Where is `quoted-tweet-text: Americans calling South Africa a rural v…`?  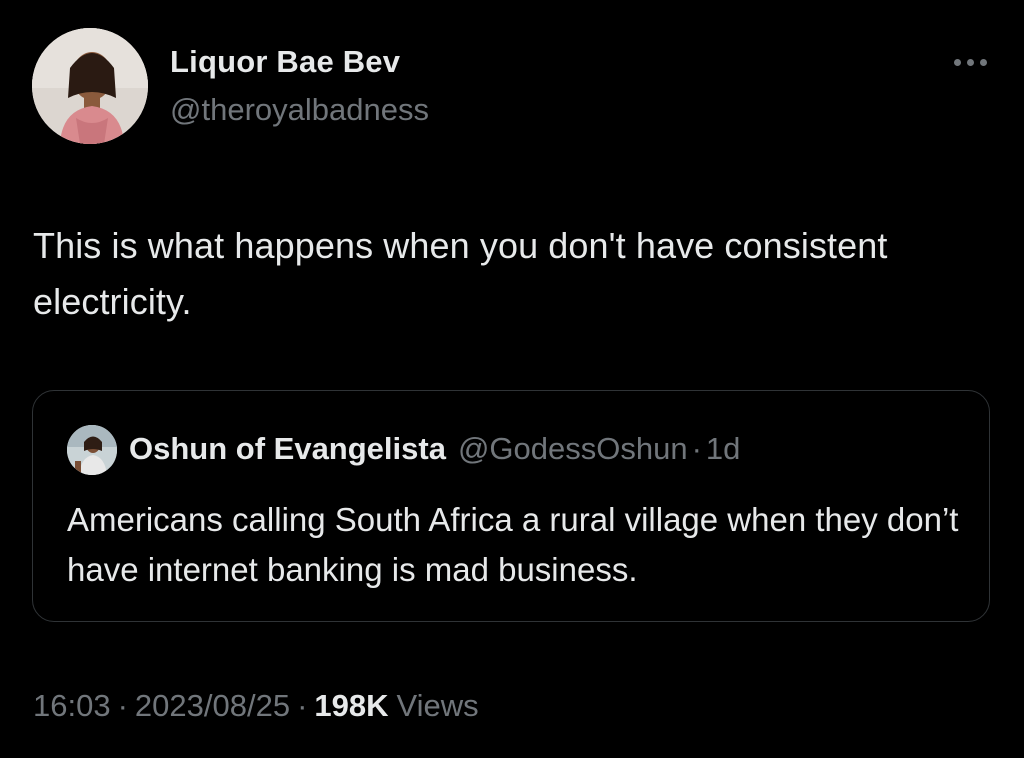 quoted-tweet-text: Americans calling South Africa a rural v… is located at coordinates (513, 544).